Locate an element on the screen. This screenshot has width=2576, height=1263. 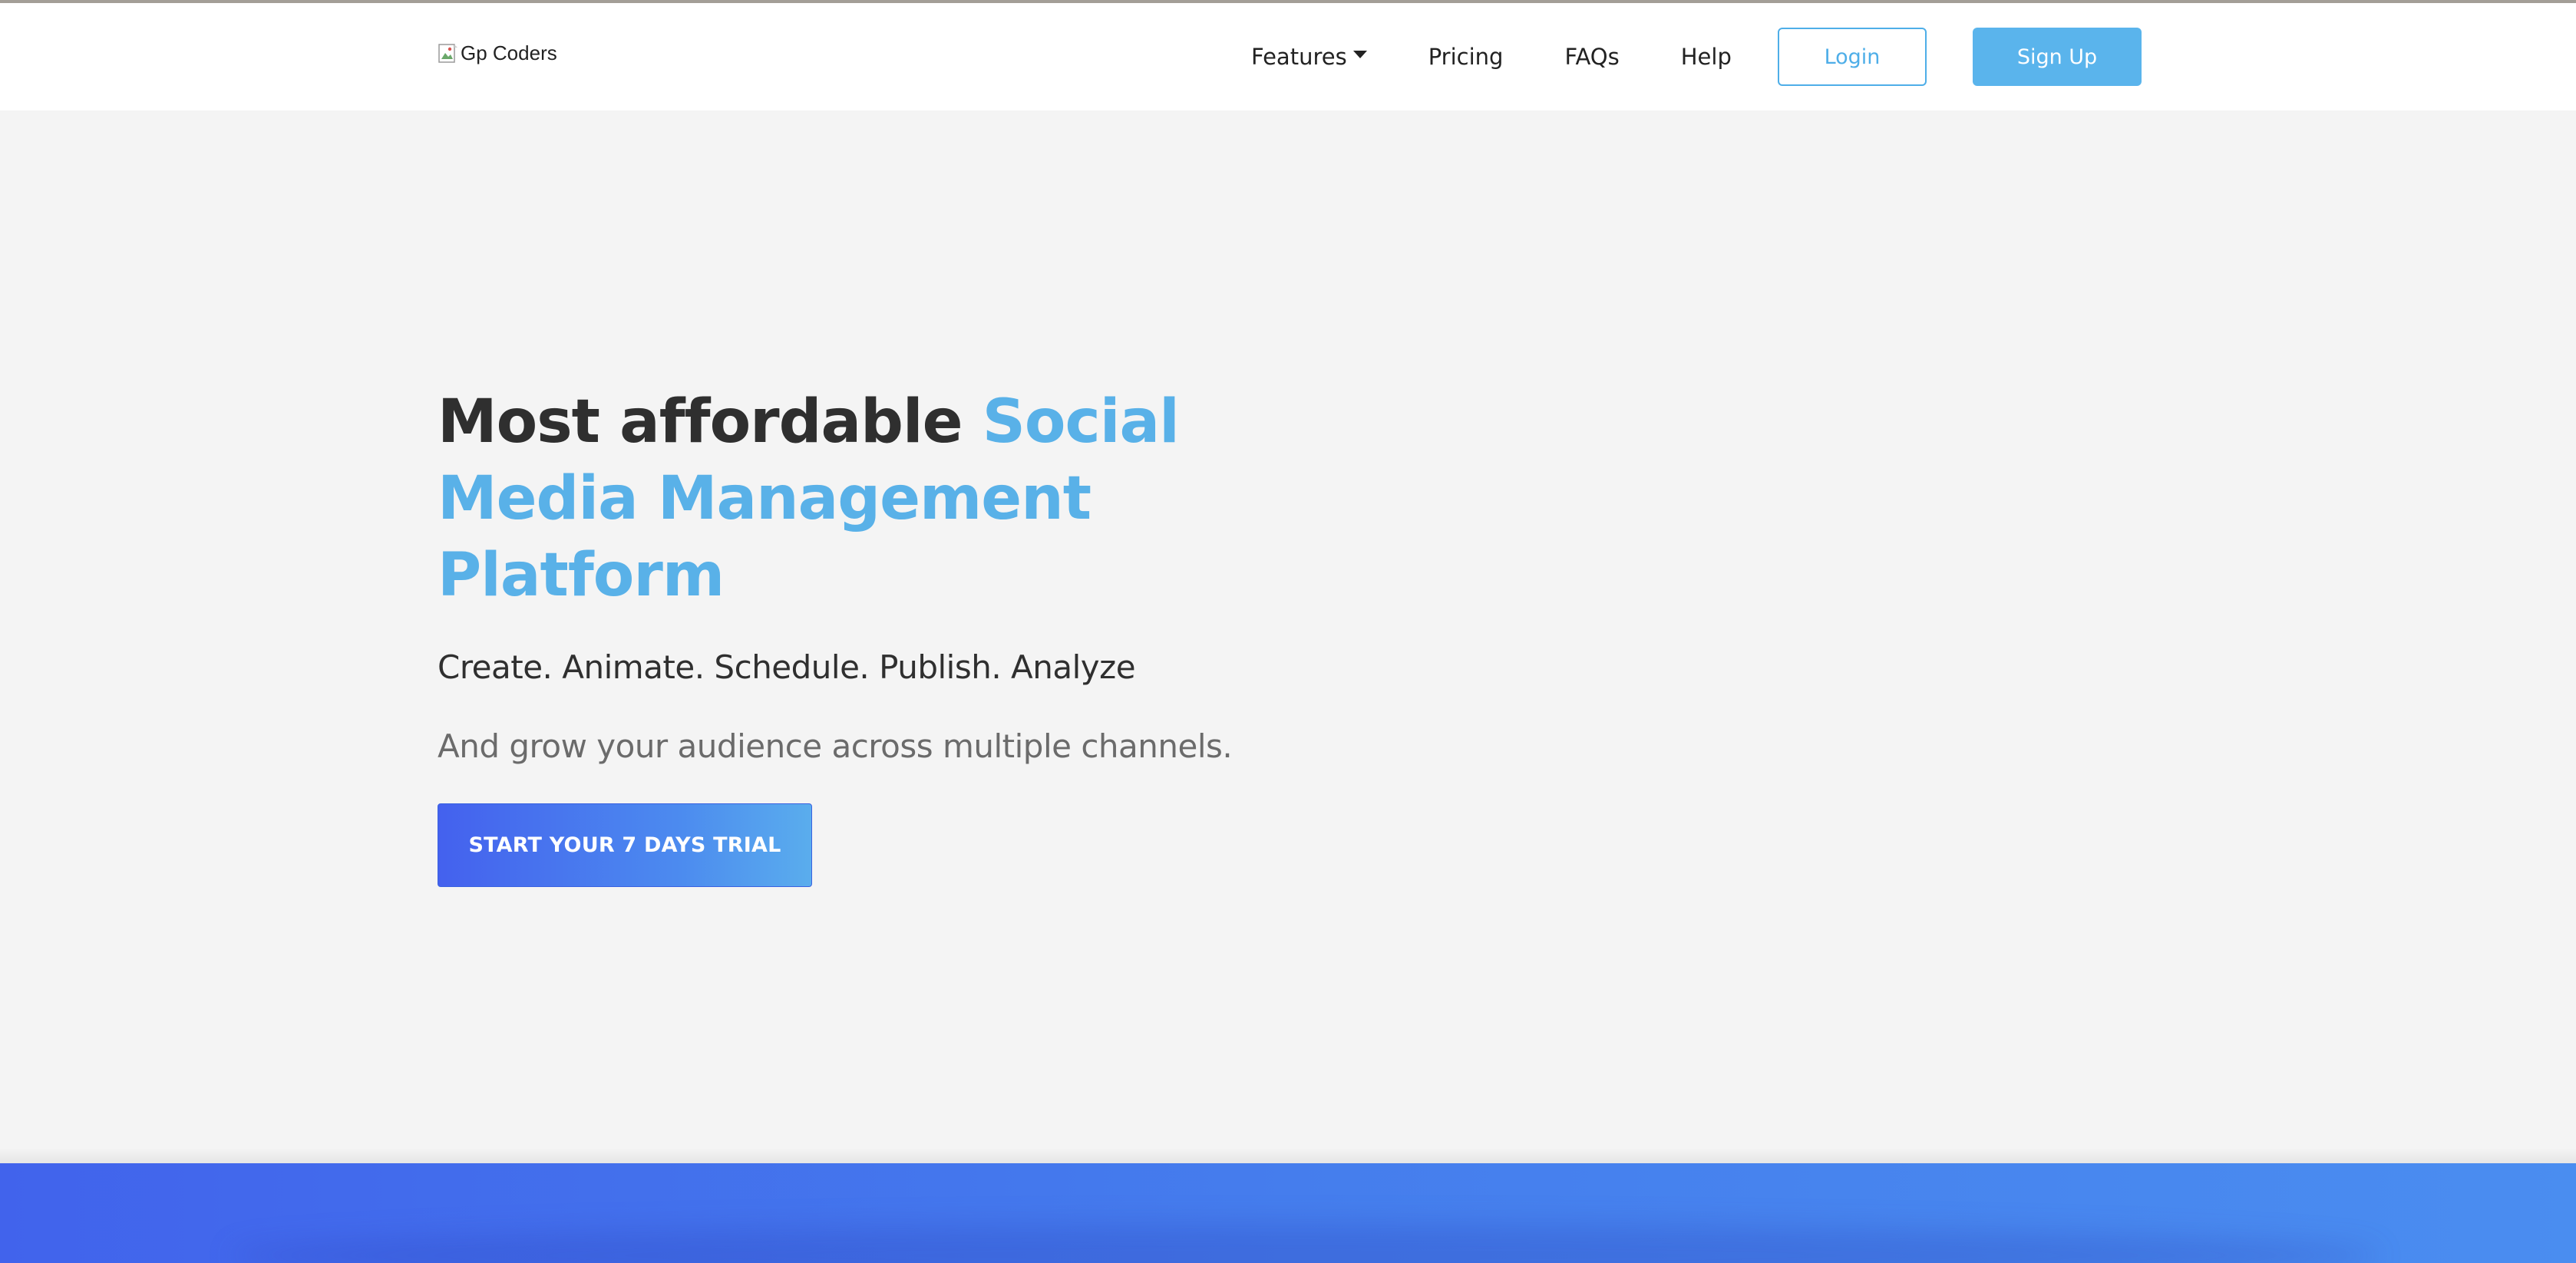
band-glow is located at coordinates (1304, 1244).